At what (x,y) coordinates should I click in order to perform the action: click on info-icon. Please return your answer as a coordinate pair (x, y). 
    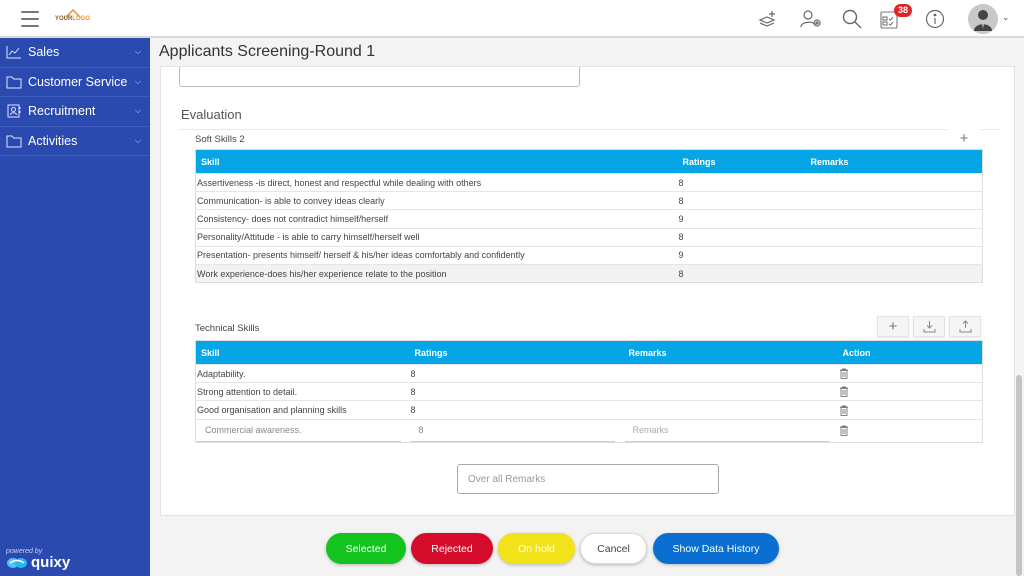
    Looking at the image, I should click on (935, 19).